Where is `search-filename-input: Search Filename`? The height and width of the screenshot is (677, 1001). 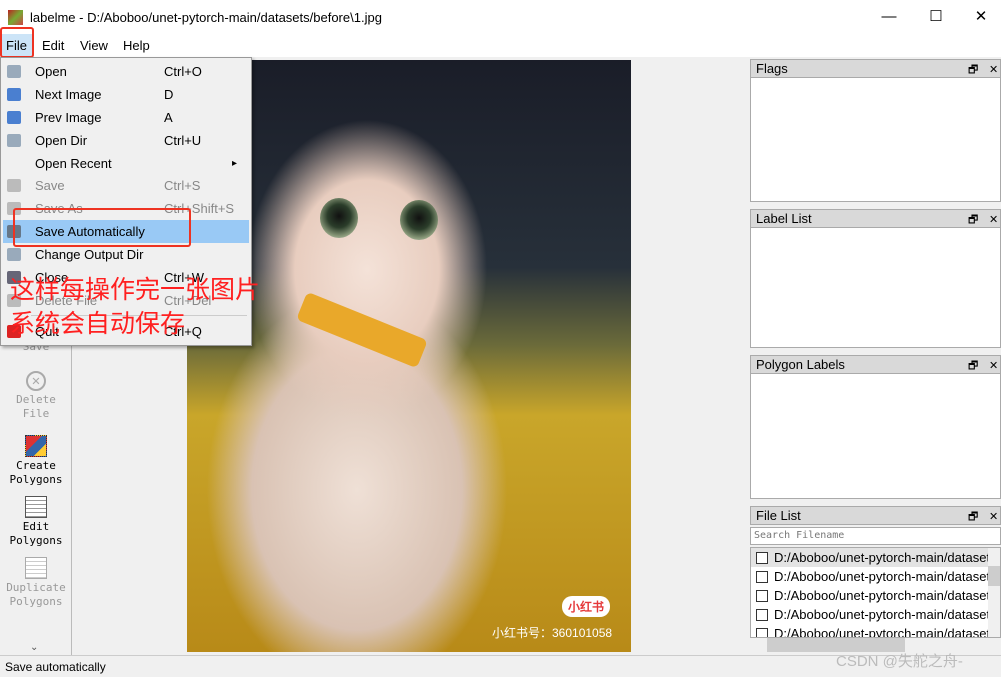 search-filename-input: Search Filename is located at coordinates (875, 536).